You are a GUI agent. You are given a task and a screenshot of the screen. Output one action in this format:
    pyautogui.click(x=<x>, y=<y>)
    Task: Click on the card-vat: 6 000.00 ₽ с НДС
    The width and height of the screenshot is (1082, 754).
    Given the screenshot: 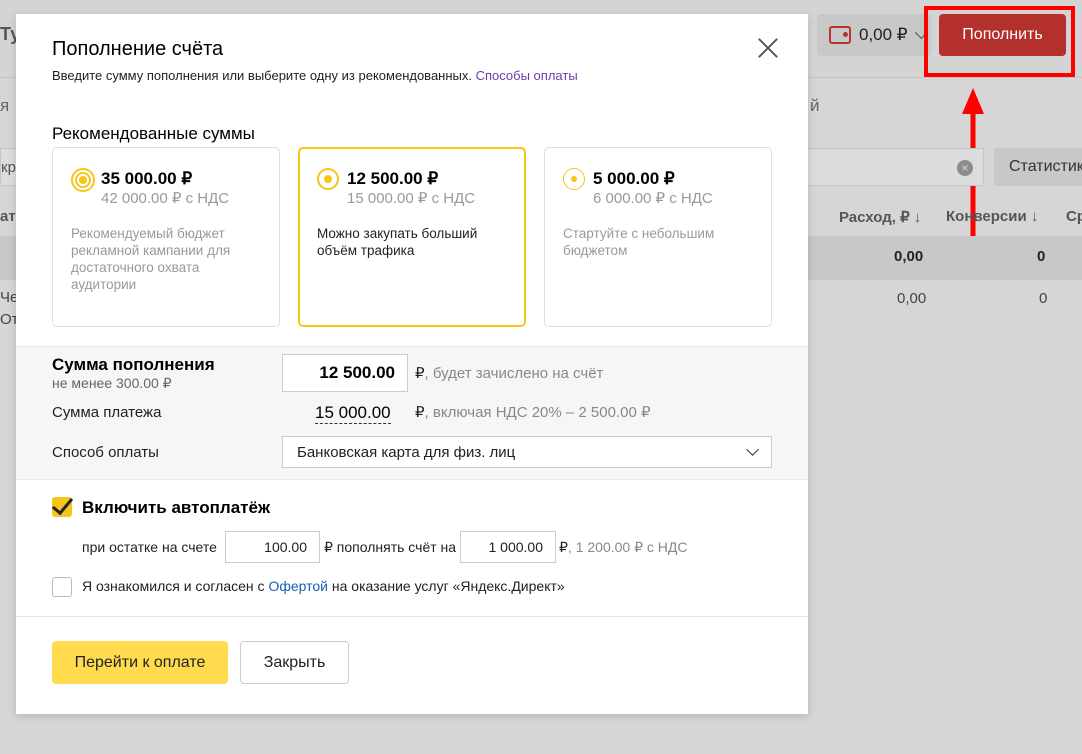 What is the action you would take?
    pyautogui.click(x=653, y=198)
    